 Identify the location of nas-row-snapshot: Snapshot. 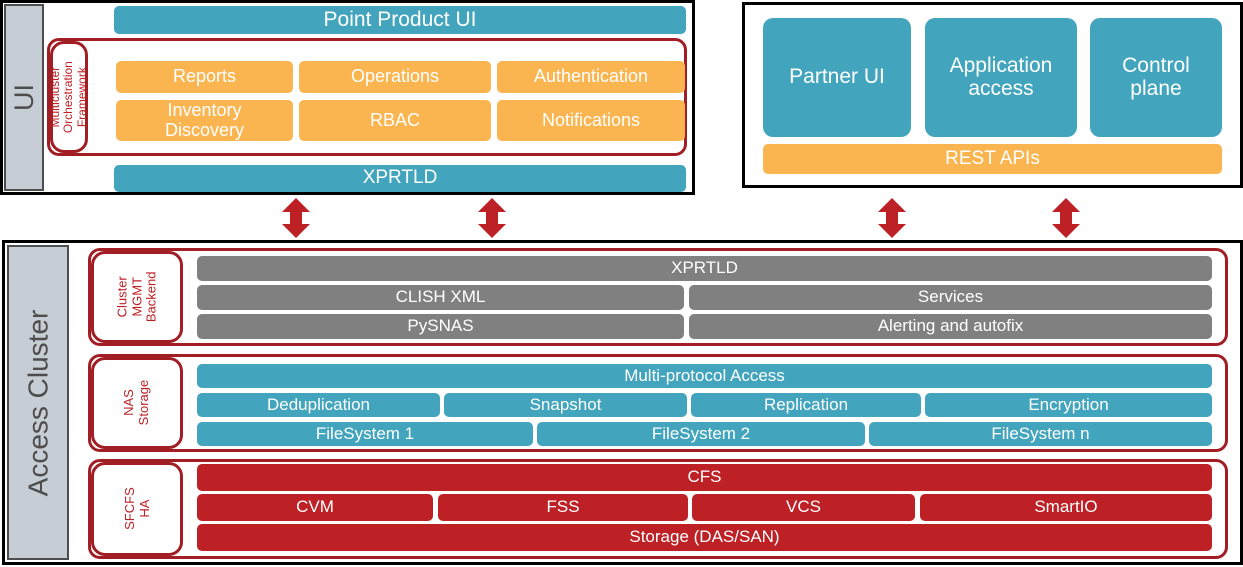
(565, 405).